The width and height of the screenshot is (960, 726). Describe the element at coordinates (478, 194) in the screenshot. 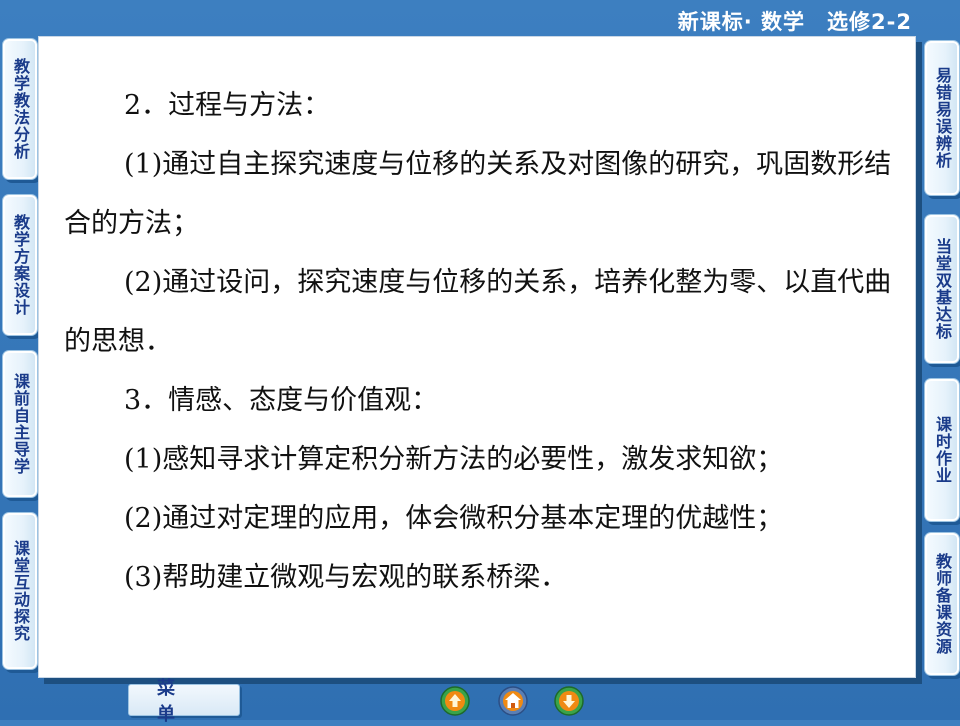

I see `objective-item: (1)通过自主探究速度与位移的关系及对图像的研究，巩固数形结合的方法；` at that location.